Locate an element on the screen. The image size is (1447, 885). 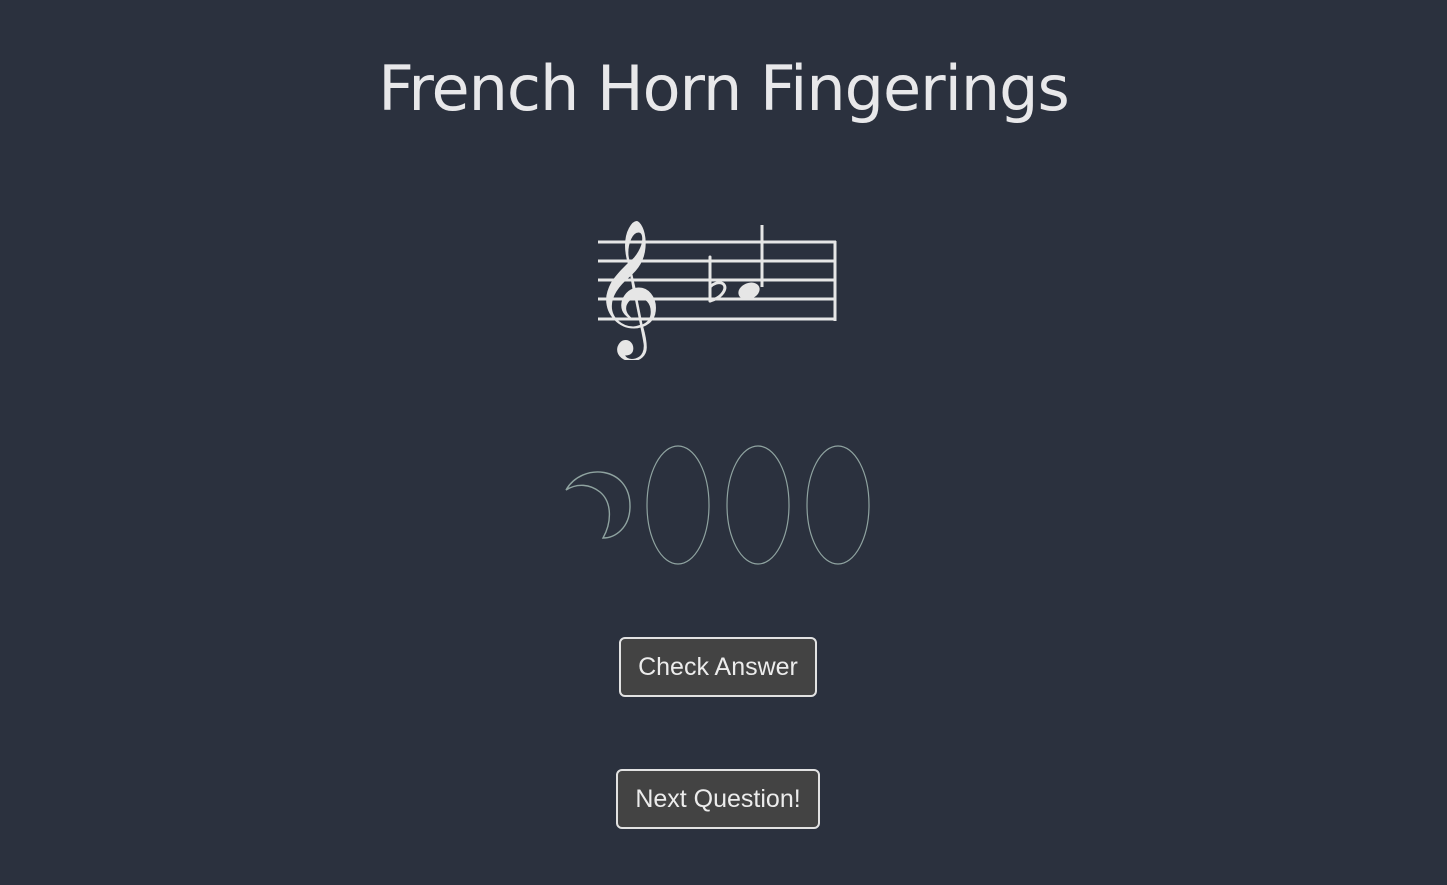
thumb-valve-icon is located at coordinates (598, 505).